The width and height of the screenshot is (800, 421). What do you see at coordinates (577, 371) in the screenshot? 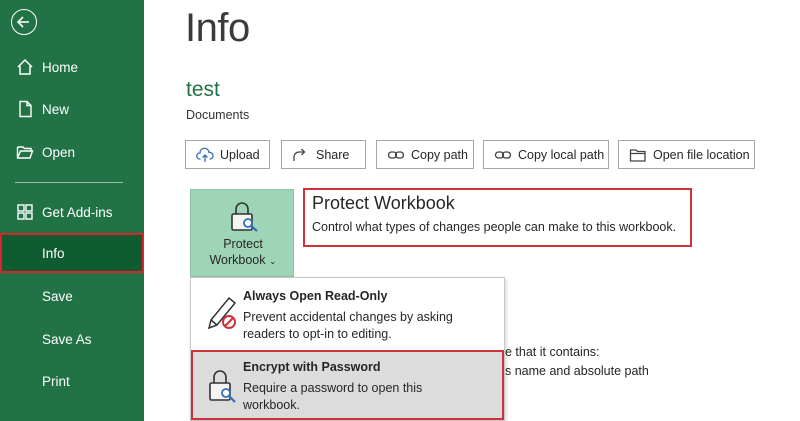
I see `properties-text-partial-2: s name and absolute path` at bounding box center [577, 371].